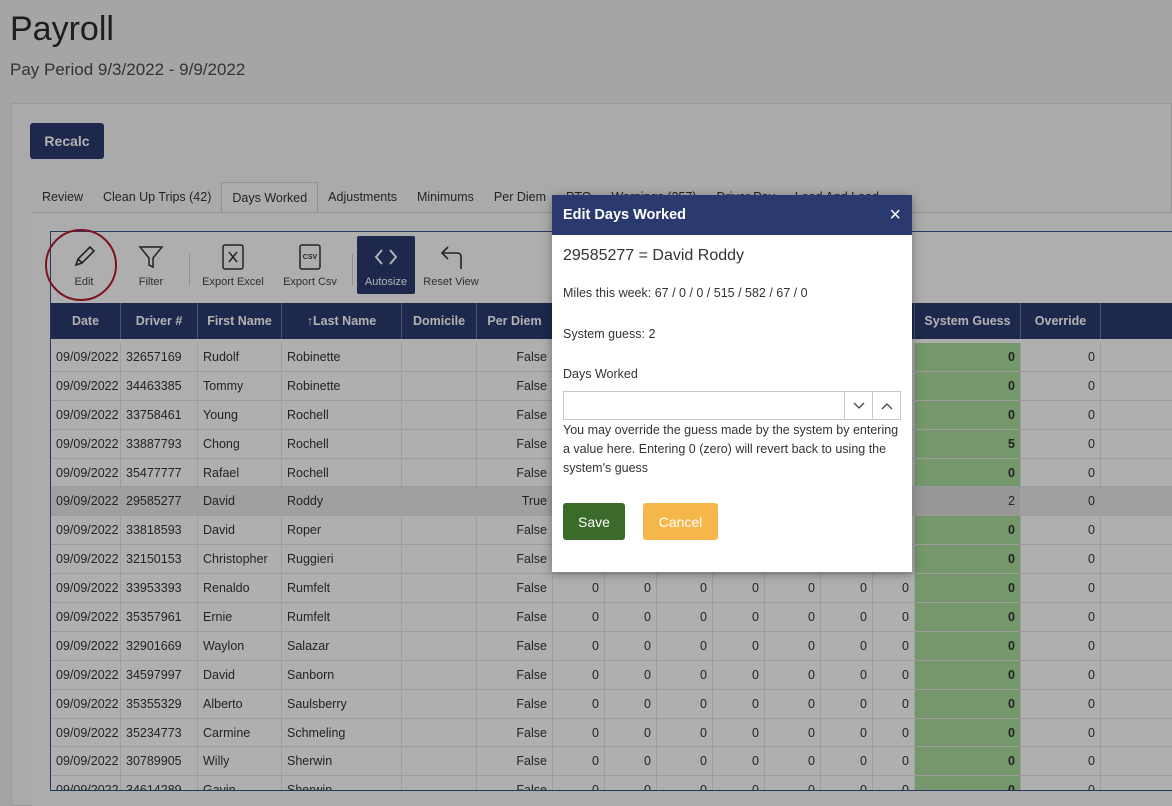  I want to click on driver-heading: 29585277 = David Roddy, so click(654, 255).